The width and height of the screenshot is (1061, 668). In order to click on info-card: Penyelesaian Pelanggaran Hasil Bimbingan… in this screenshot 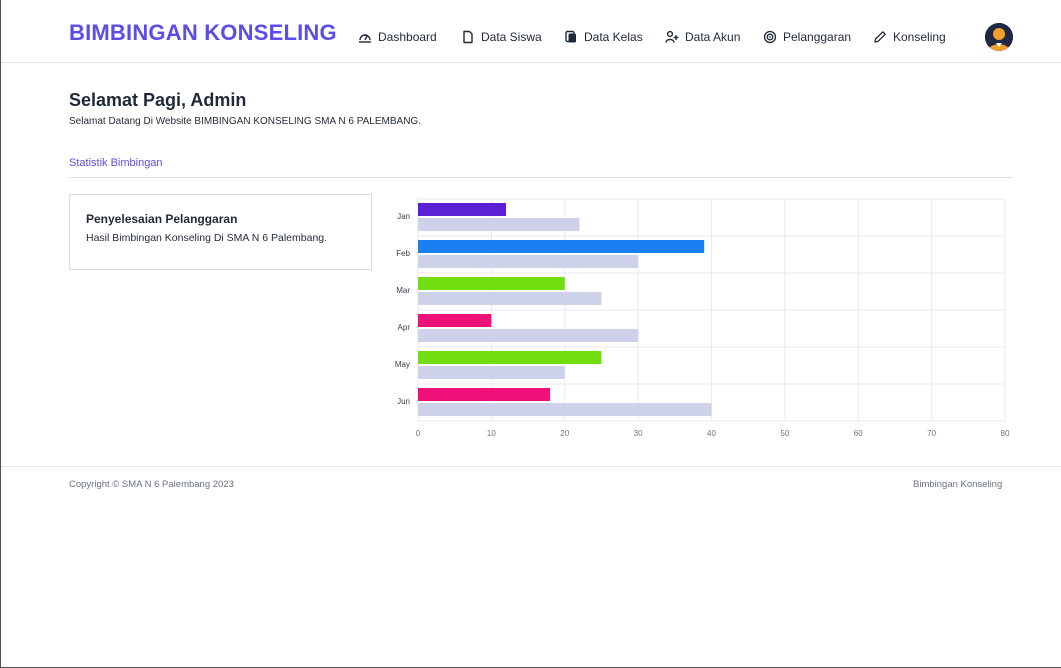, I will do `click(220, 232)`.